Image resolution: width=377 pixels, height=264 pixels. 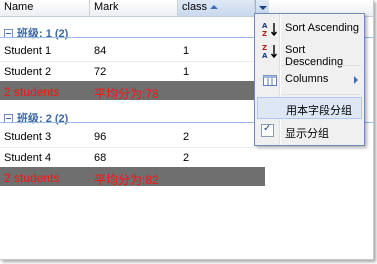 What do you see at coordinates (106, 7) in the screenshot?
I see `column-header-mark-label: Mark` at bounding box center [106, 7].